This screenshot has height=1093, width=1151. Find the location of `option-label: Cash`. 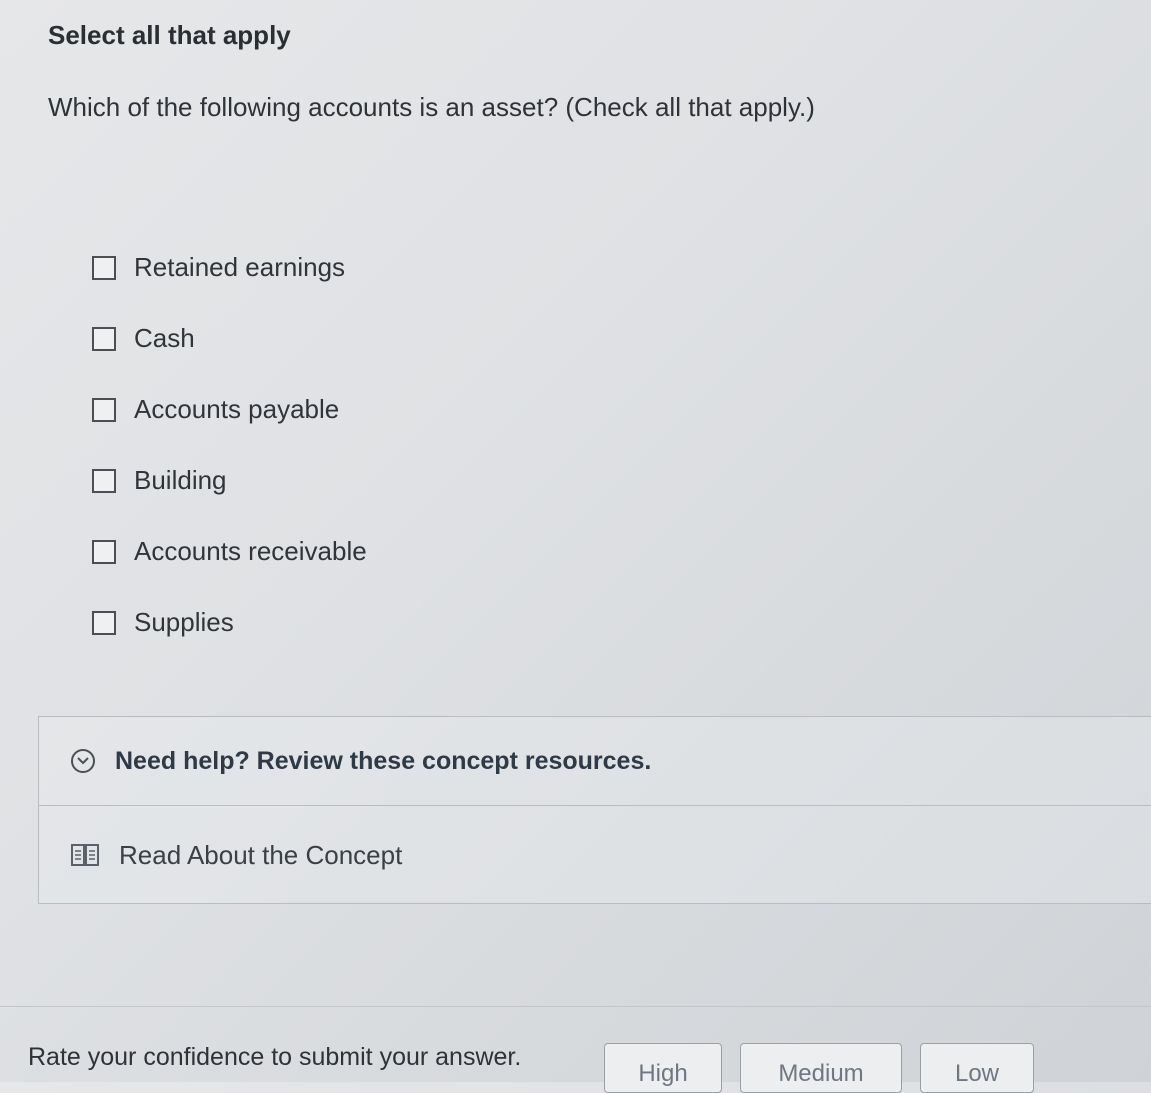

option-label: Cash is located at coordinates (164, 338).